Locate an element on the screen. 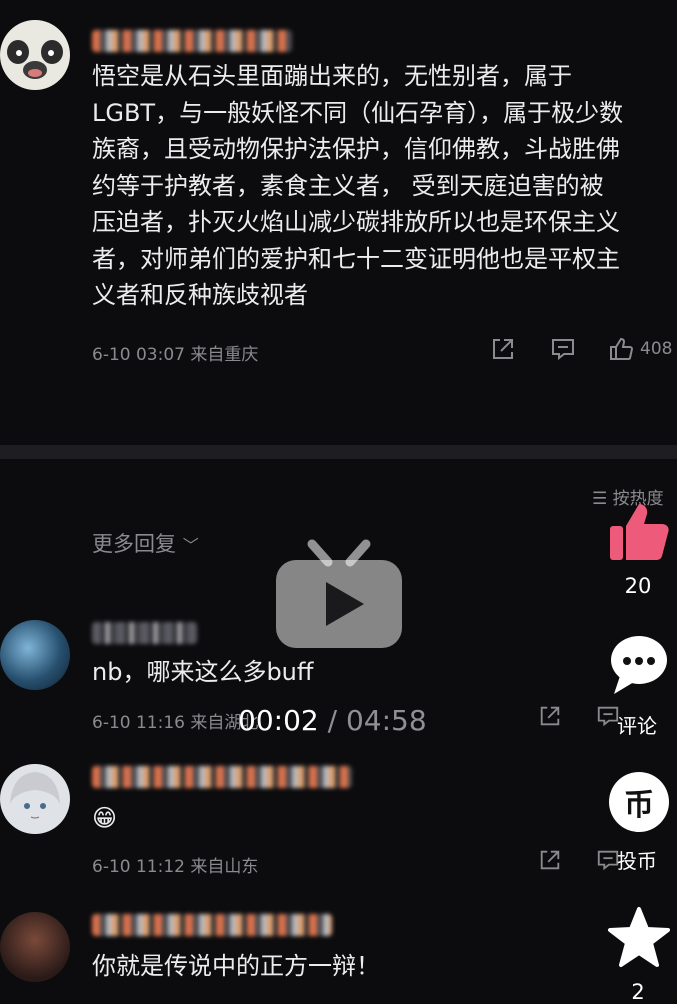  section-divider is located at coordinates (338, 452).